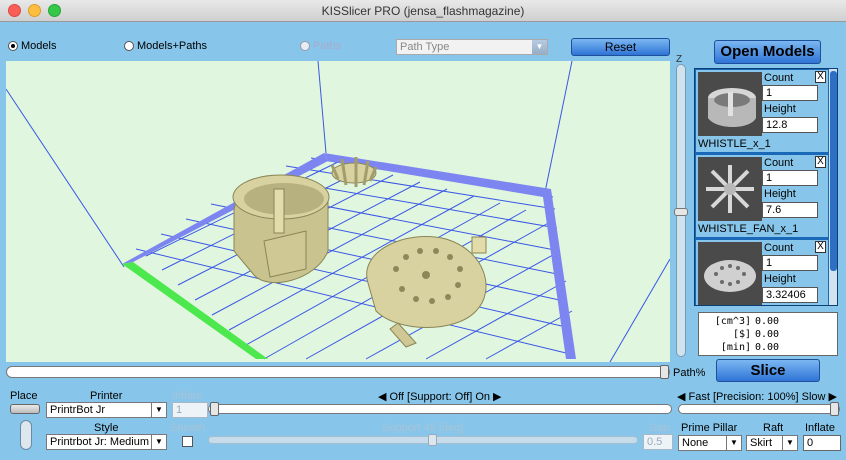  Describe the element at coordinates (695, 443) in the screenshot. I see `prime-pillar-value: None` at that location.